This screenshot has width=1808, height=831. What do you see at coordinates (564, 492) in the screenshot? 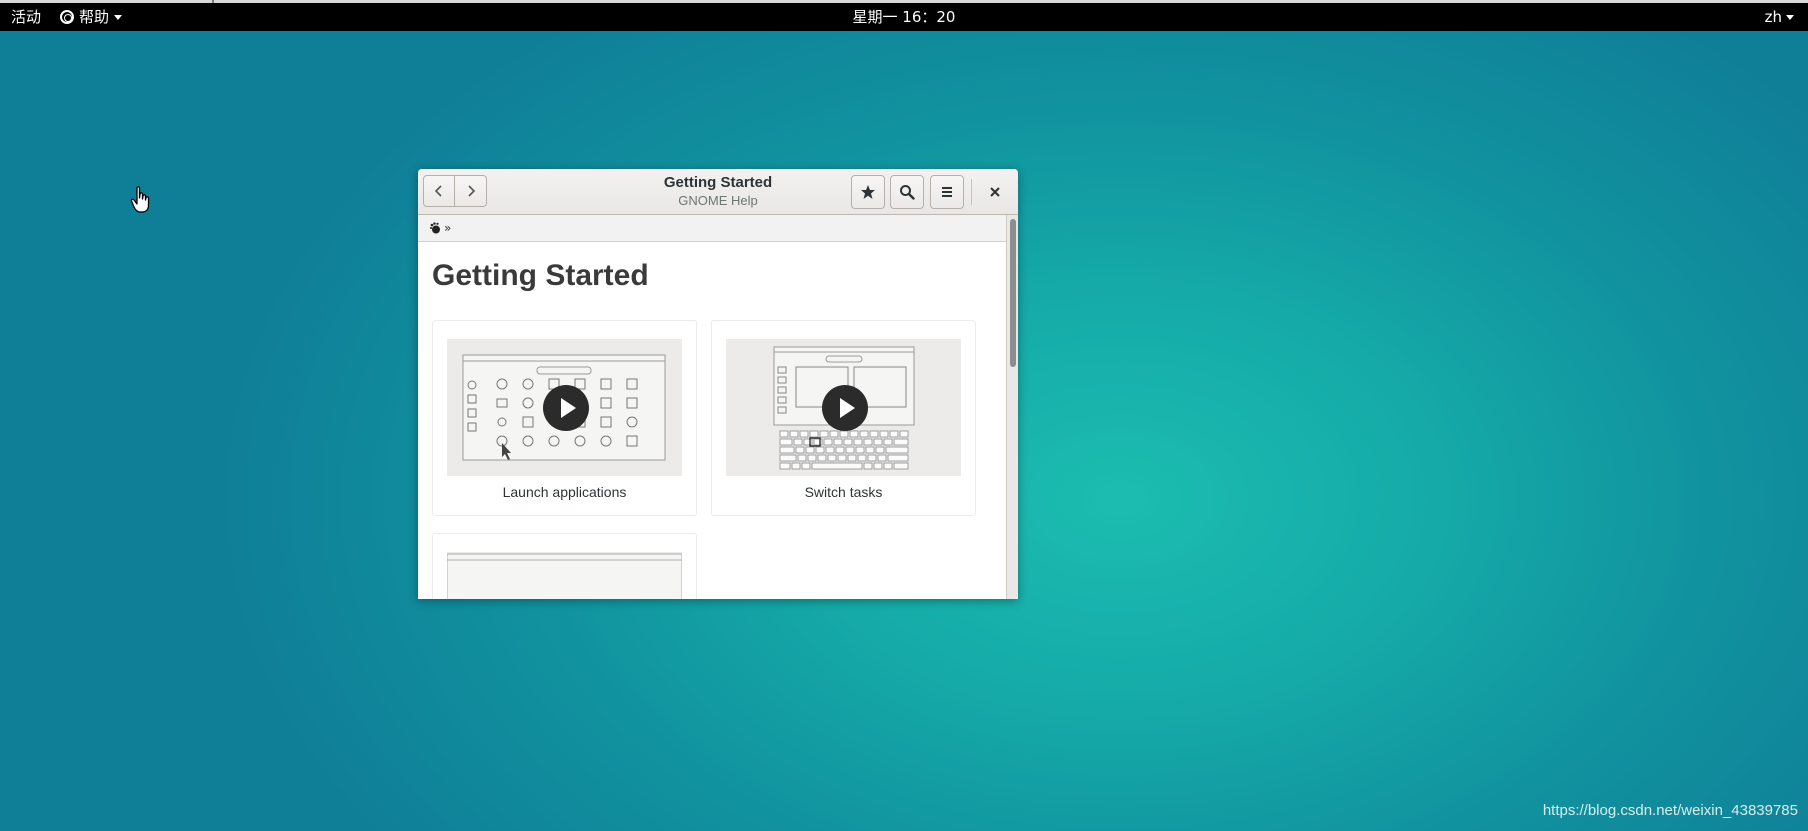
I see `card-label: Launch applications` at bounding box center [564, 492].